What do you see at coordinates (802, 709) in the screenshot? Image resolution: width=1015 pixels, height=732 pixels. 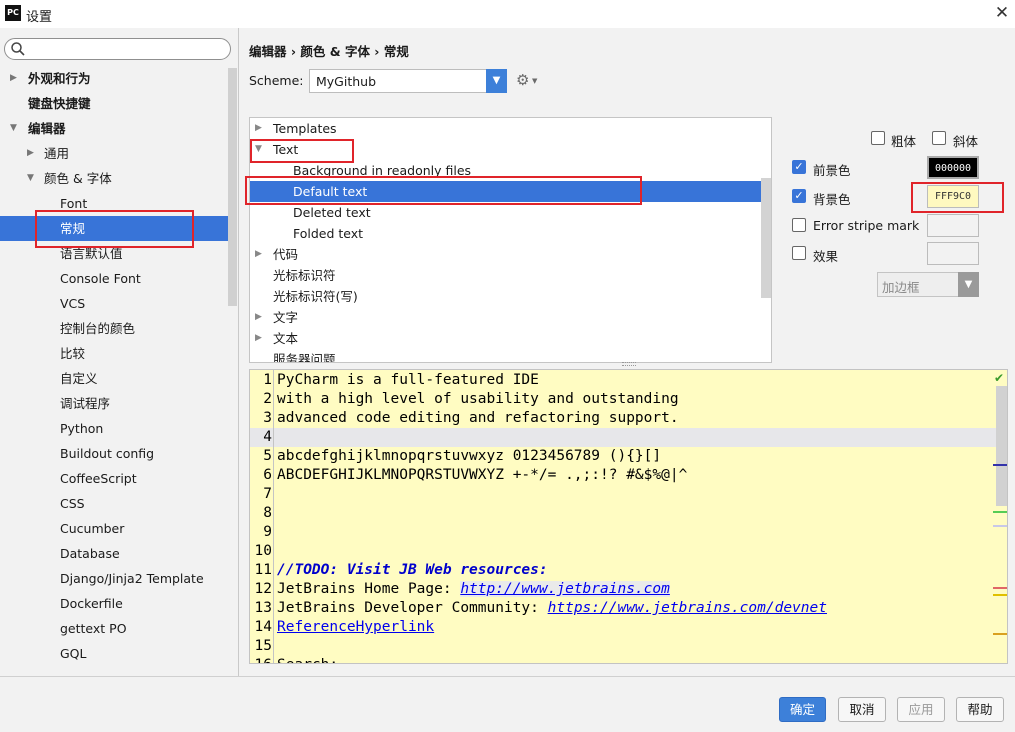 I see `ok-button: 确定` at bounding box center [802, 709].